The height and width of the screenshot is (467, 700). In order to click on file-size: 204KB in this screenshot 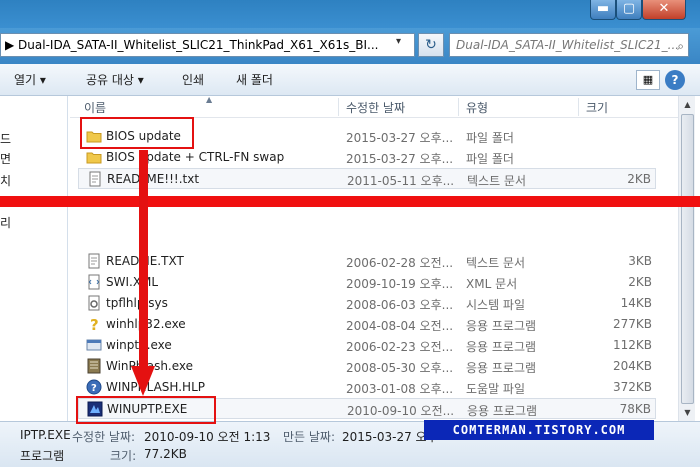, I will do `click(632, 366)`.